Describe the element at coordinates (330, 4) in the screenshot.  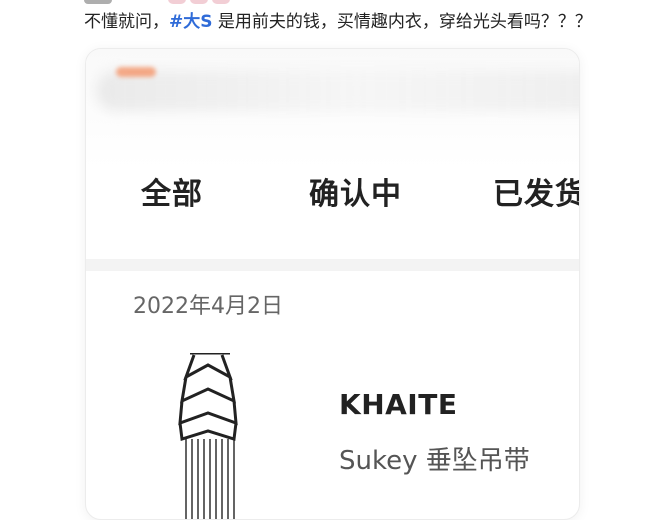
I see `cropped-previous-line` at that location.